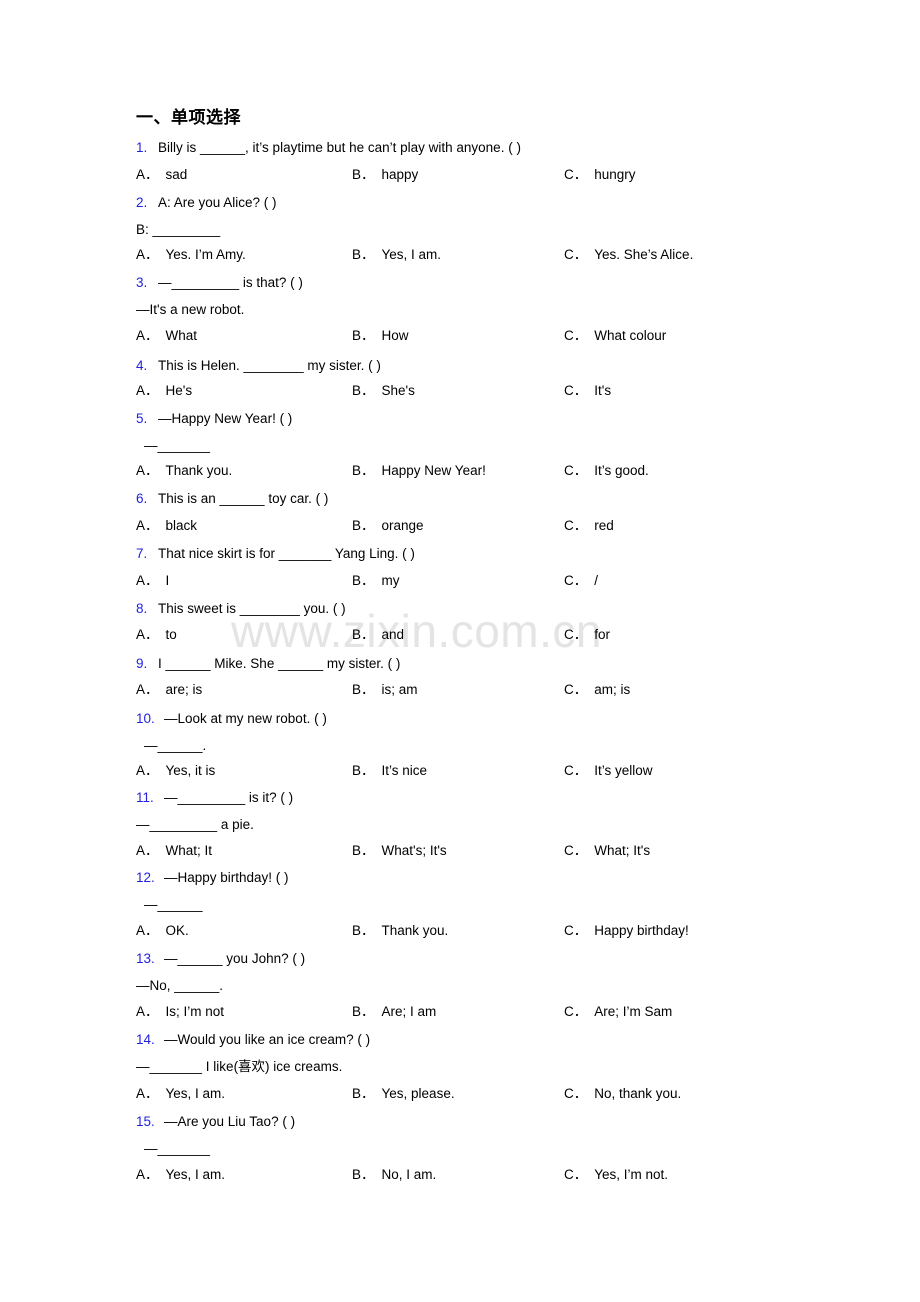 The width and height of the screenshot is (920, 1302). I want to click on option-text-a: I, so click(167, 580).